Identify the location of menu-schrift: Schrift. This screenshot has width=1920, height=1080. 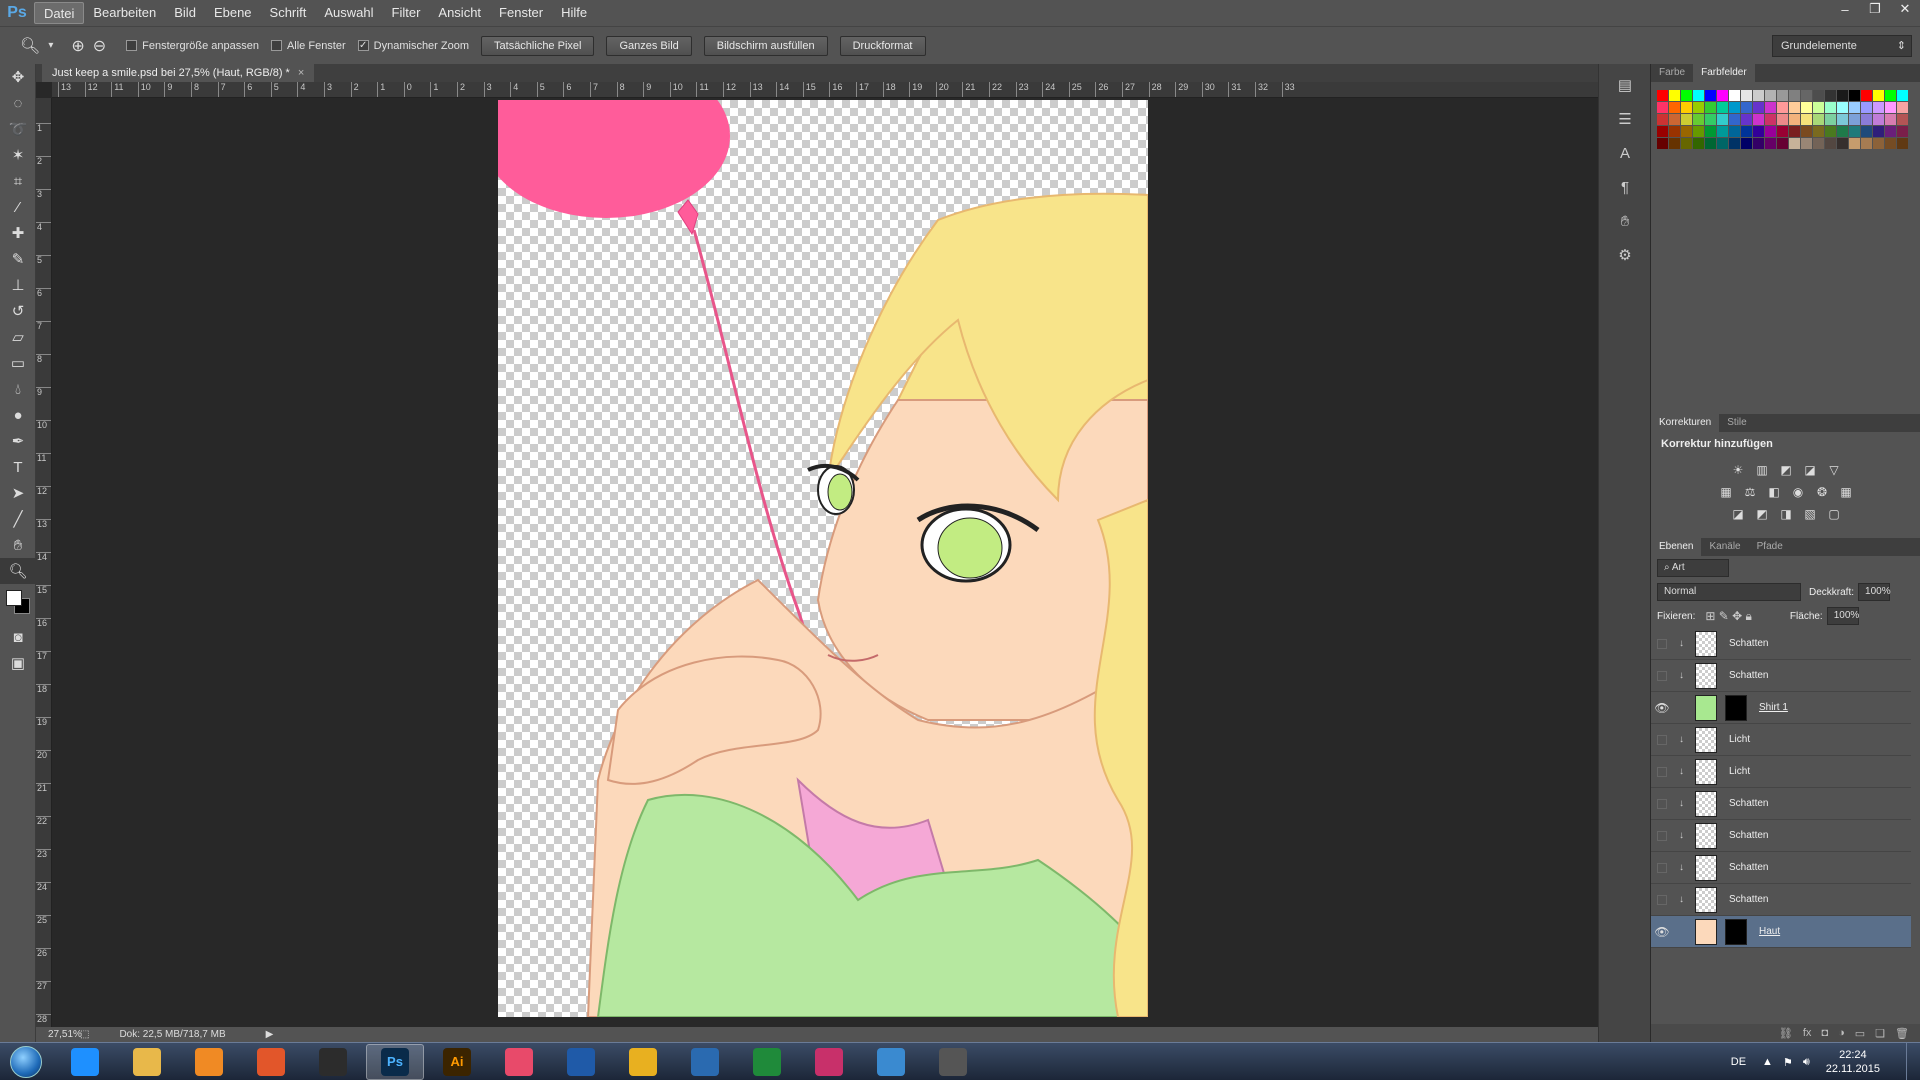
(288, 13).